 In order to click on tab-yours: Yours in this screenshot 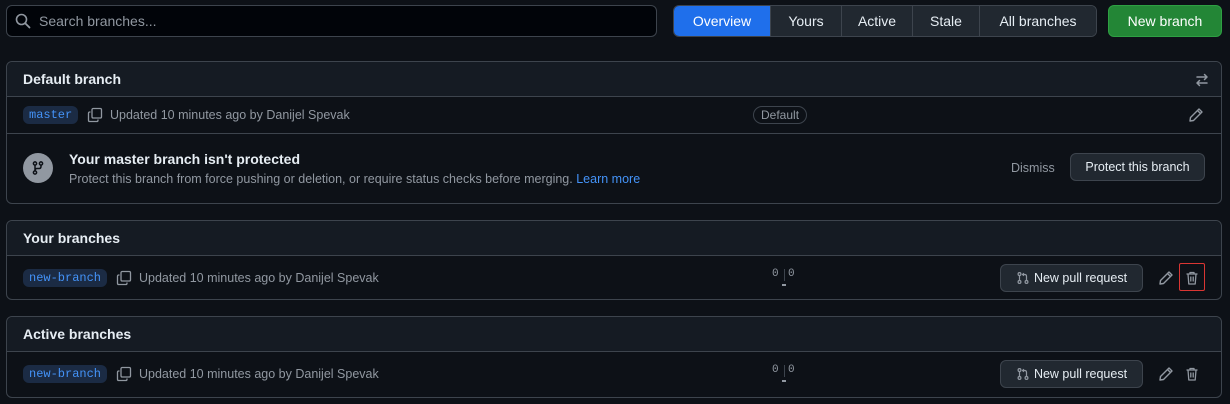, I will do `click(805, 21)`.